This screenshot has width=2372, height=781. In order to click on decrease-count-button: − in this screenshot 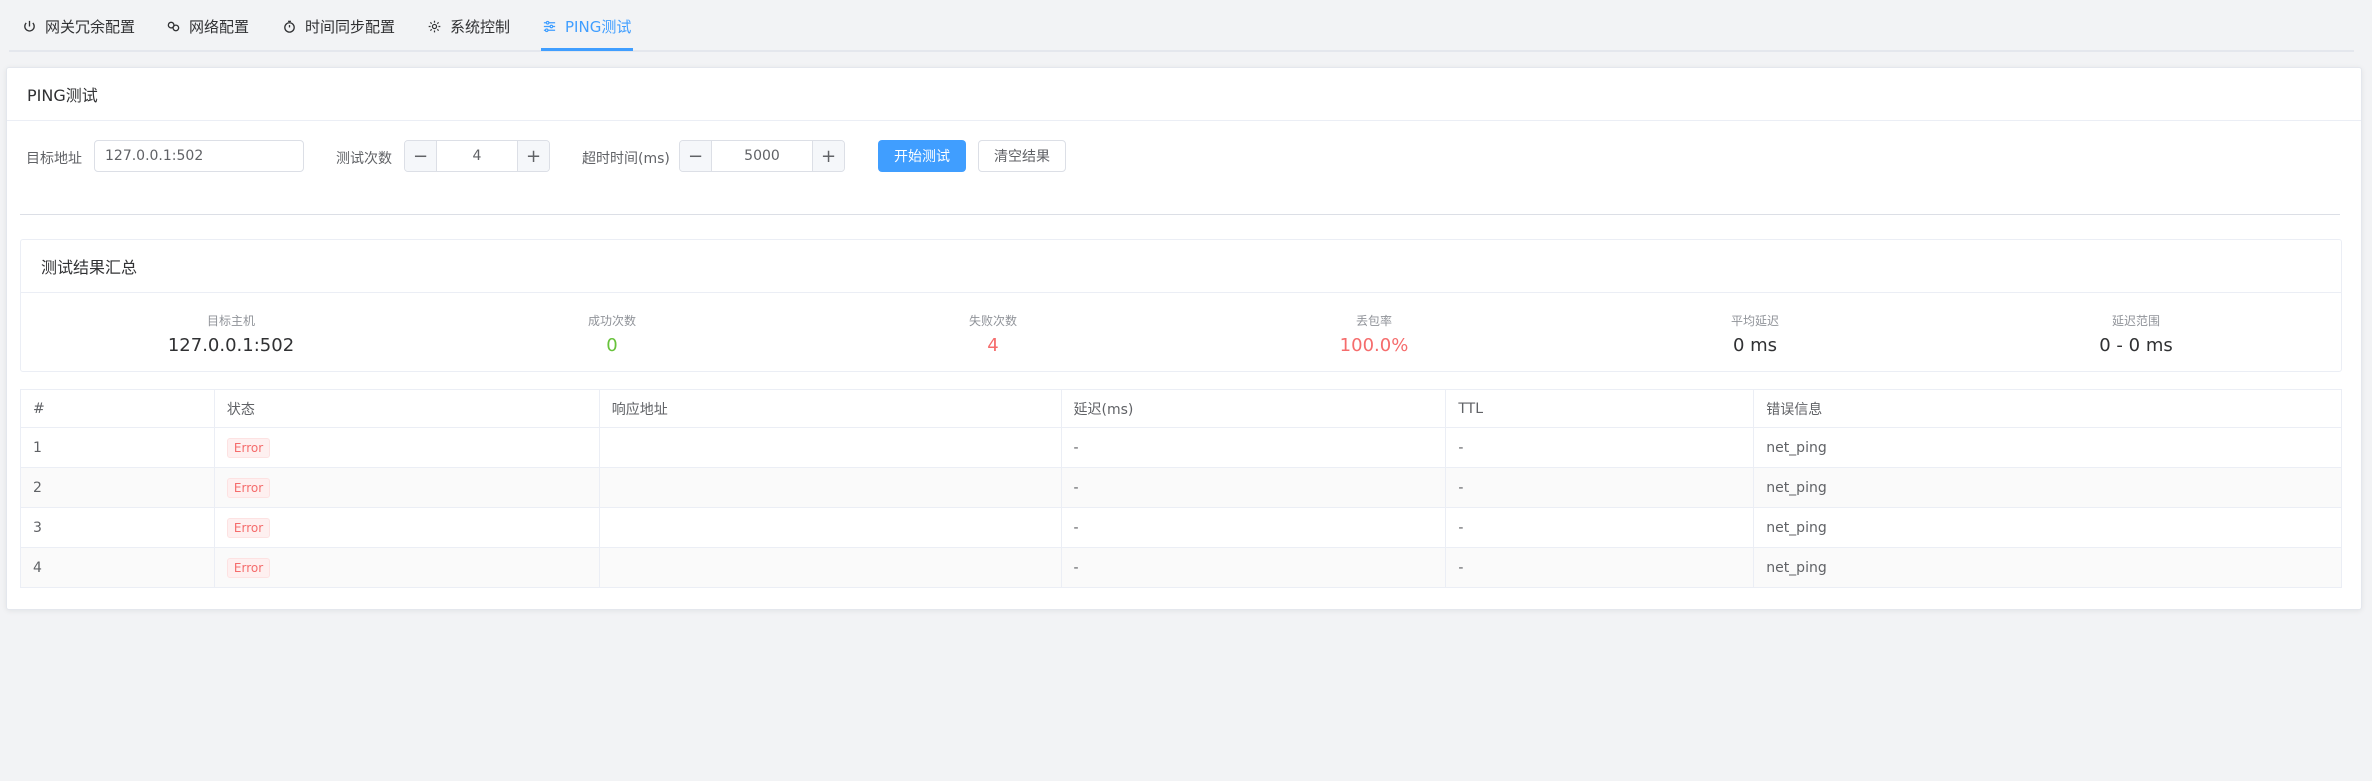, I will do `click(421, 156)`.